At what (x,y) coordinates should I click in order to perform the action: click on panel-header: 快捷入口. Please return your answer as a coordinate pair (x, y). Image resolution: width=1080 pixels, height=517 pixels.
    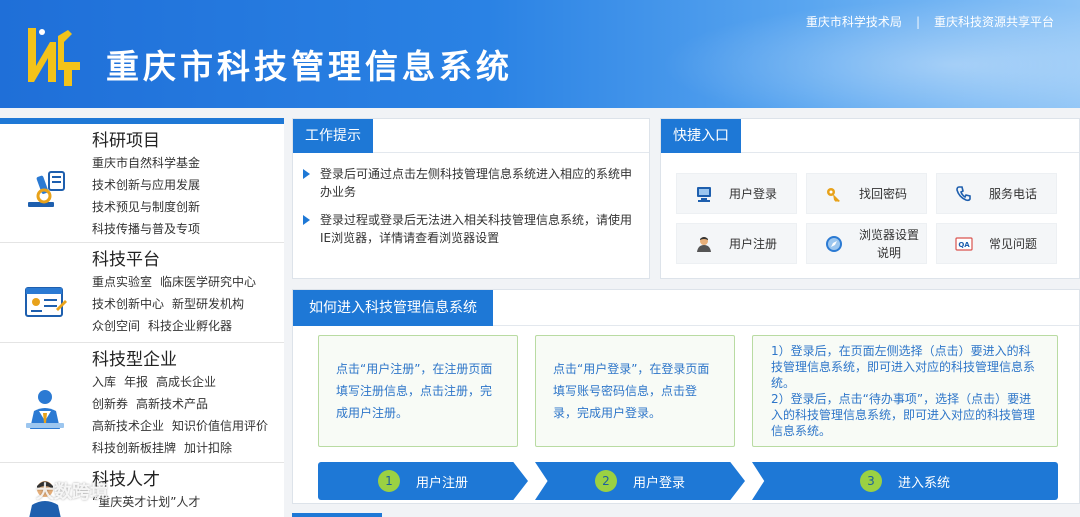
    Looking at the image, I should click on (870, 136).